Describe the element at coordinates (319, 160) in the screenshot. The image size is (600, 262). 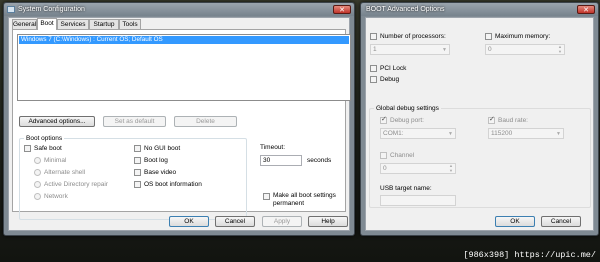
I see `timeout-unit-label: seconds` at that location.